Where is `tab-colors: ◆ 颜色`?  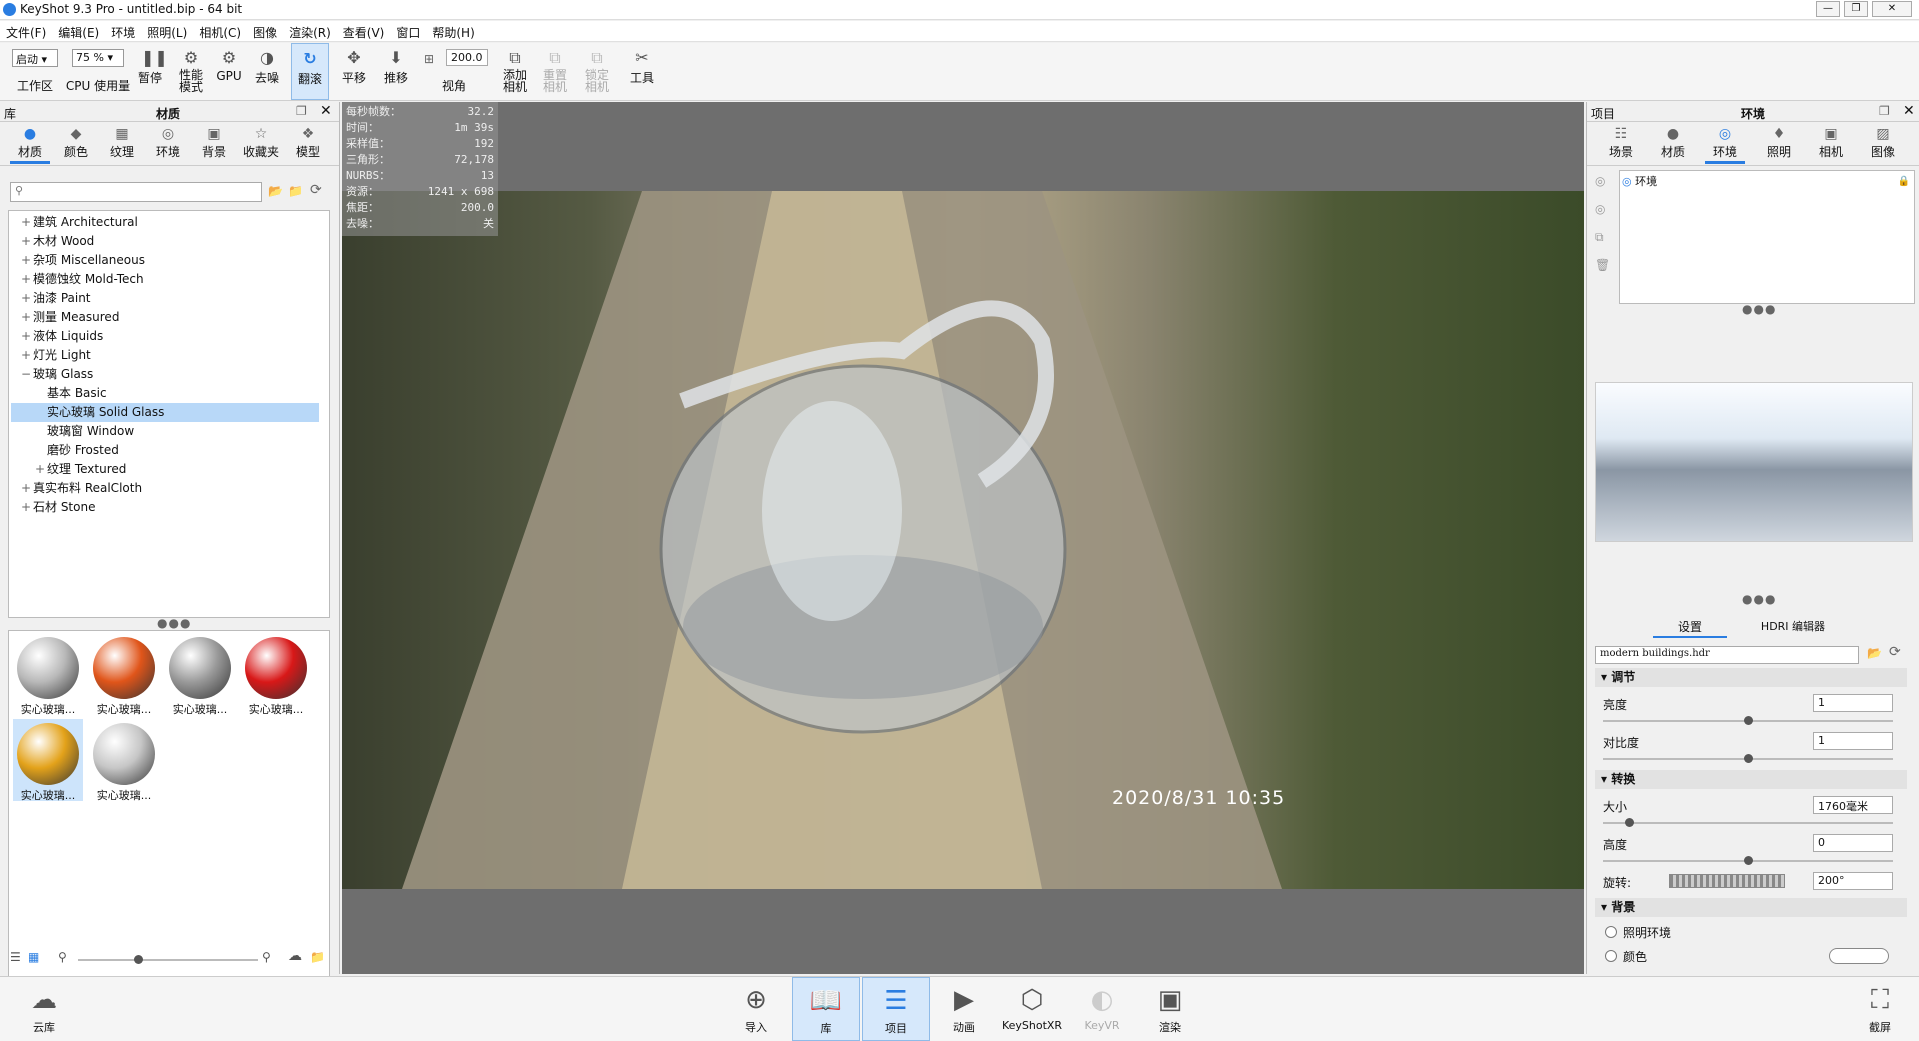 tab-colors: ◆ 颜色 is located at coordinates (76, 143).